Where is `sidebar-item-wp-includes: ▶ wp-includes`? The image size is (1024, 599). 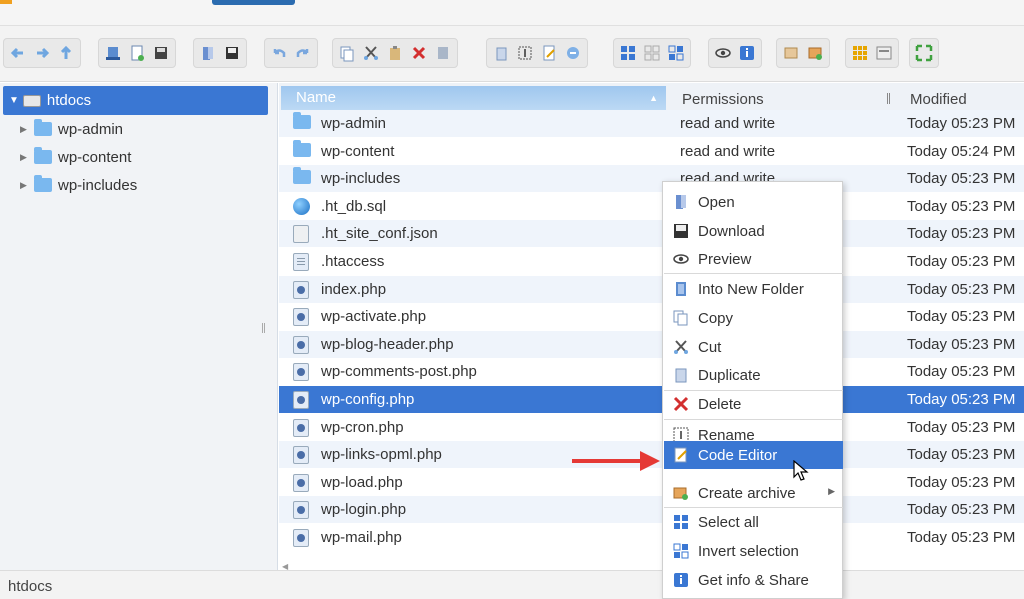 sidebar-item-wp-includes: ▶ wp-includes is located at coordinates (78, 185).